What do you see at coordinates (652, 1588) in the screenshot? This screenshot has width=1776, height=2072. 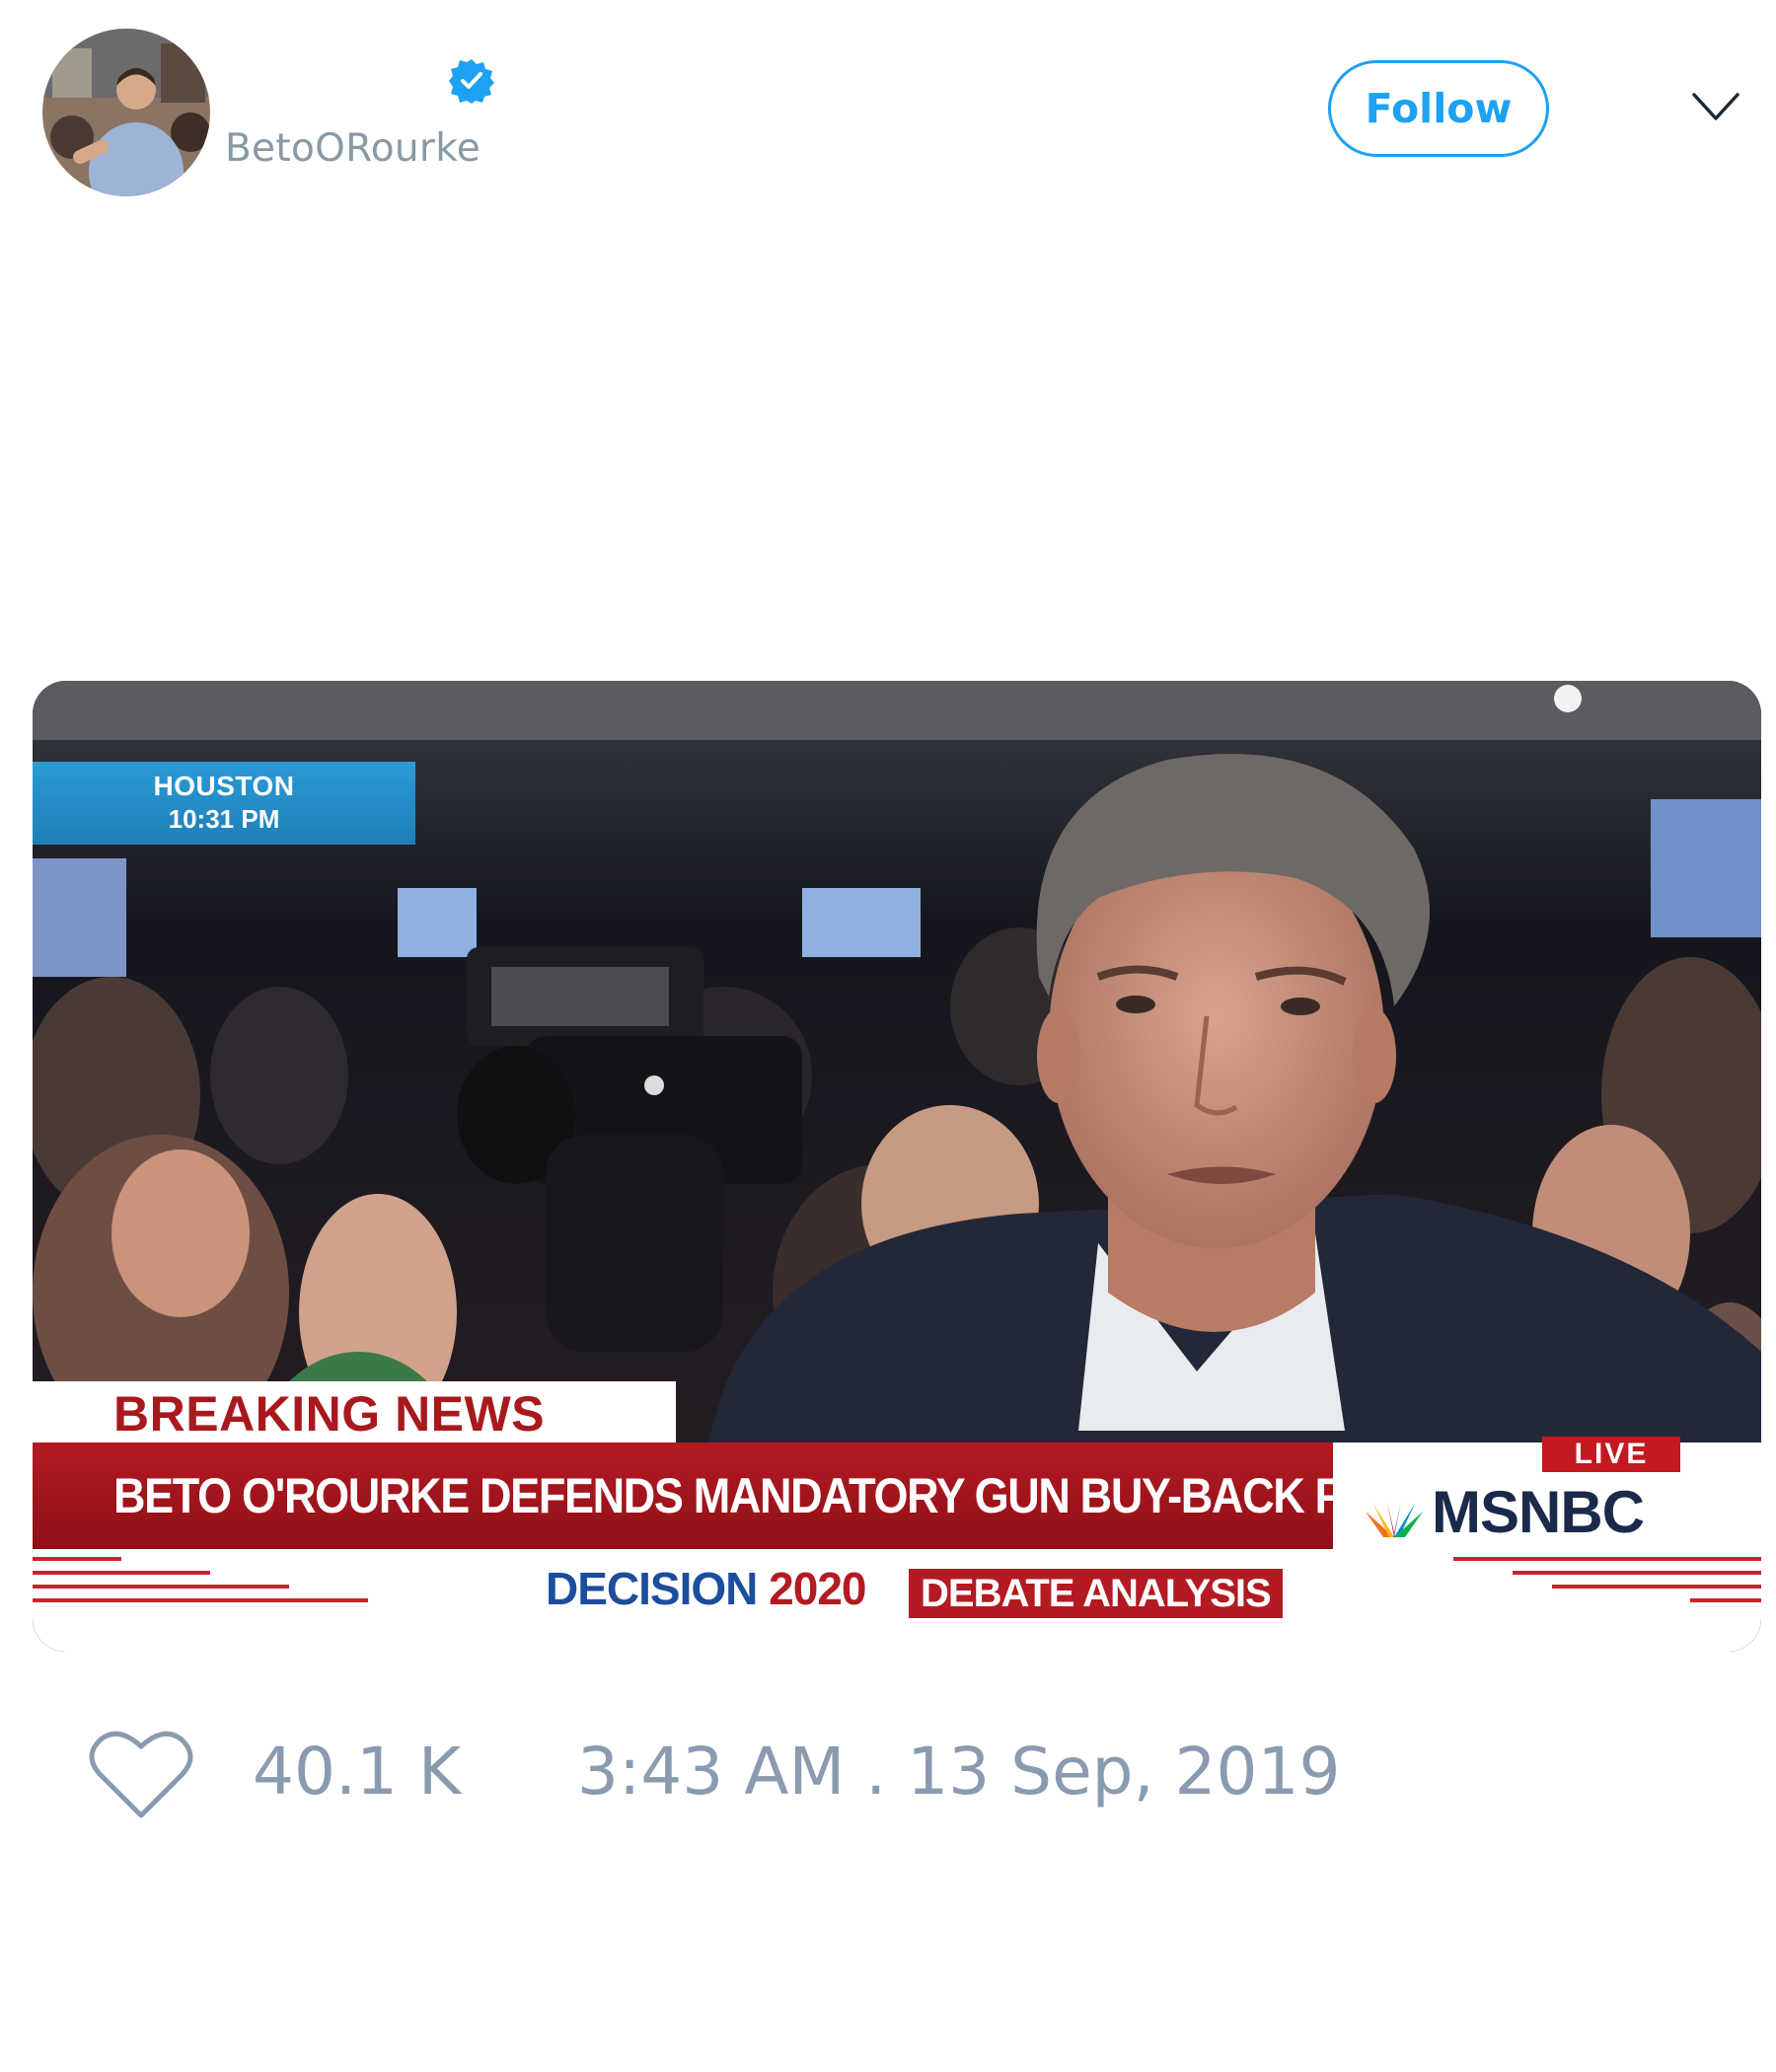 I see `decision-label: DECISION` at bounding box center [652, 1588].